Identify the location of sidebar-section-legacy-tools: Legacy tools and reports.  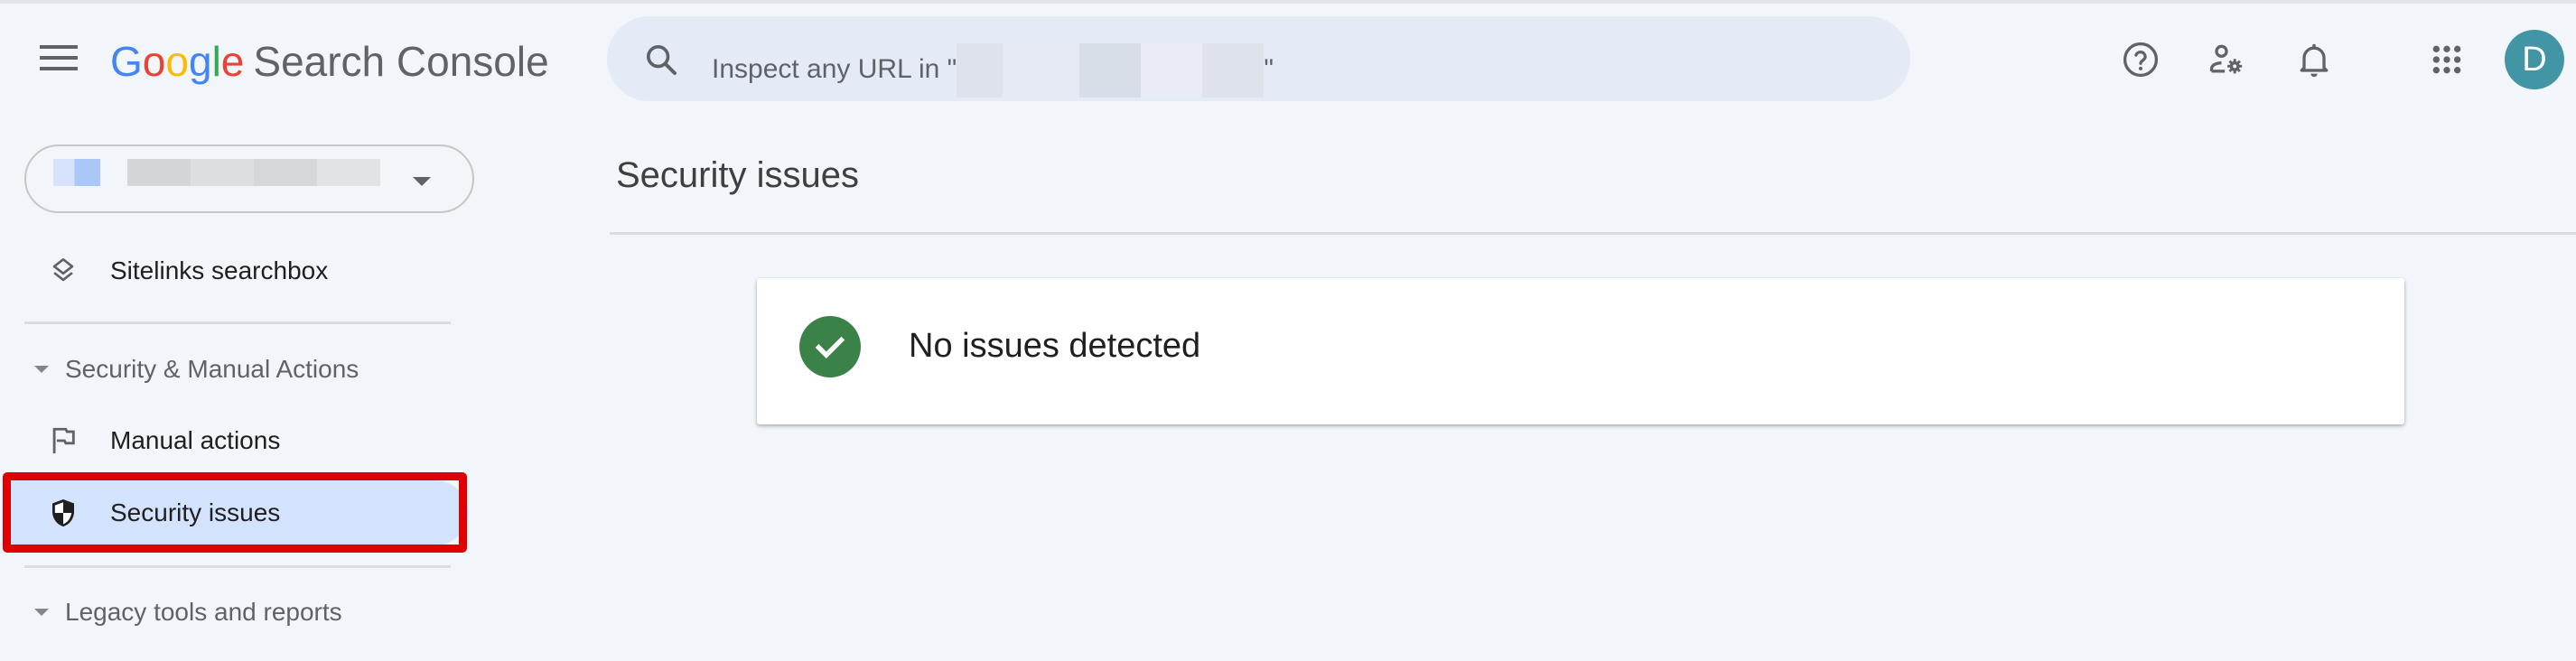
(235, 612).